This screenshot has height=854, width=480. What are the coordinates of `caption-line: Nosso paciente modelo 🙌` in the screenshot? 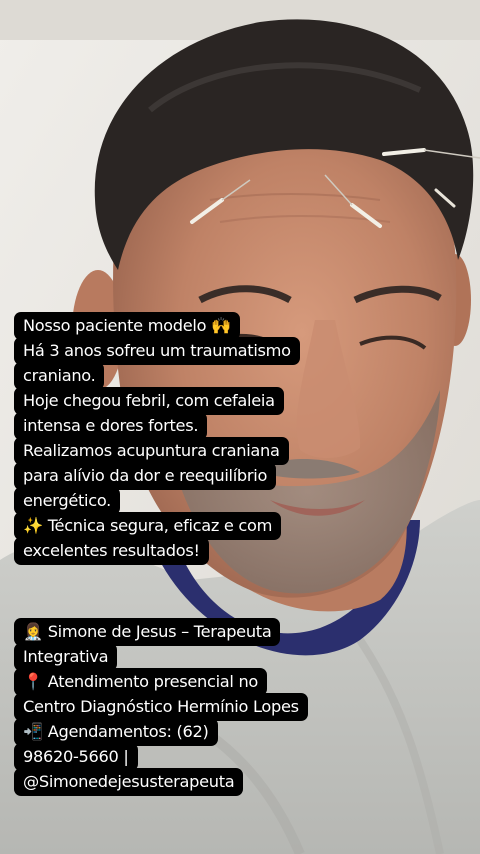 It's located at (127, 326).